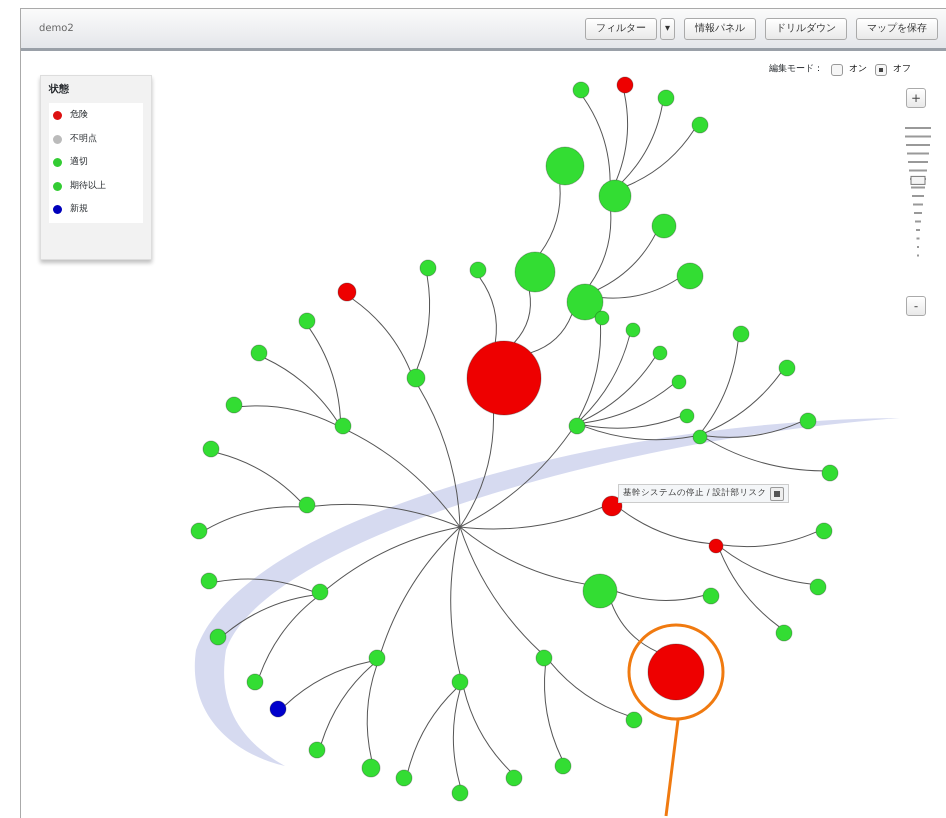 This screenshot has height=818, width=946. I want to click on tooltip-text: 基幹システムの停止 / 設計部リスク, so click(694, 493).